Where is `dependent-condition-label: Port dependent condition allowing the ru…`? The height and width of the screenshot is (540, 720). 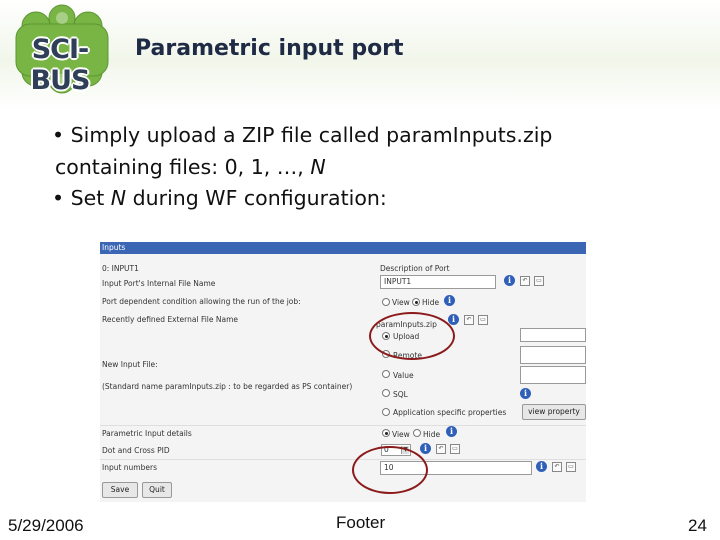
dependent-condition-label: Port dependent condition allowing the ru… is located at coordinates (201, 301).